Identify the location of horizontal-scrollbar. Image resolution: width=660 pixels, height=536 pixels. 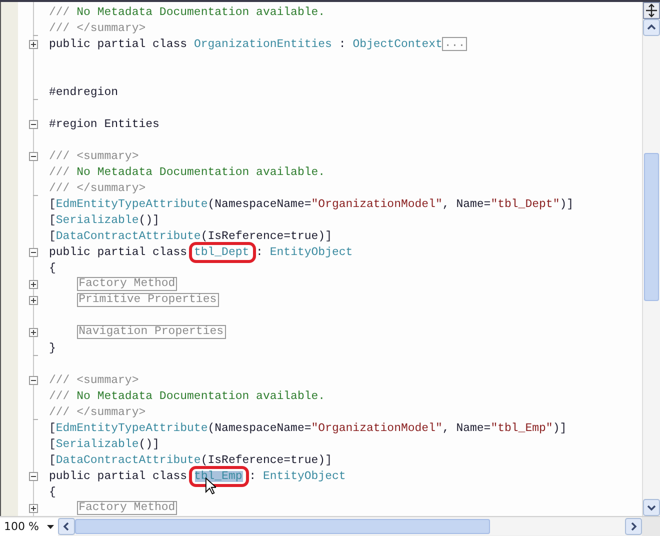
(350, 526).